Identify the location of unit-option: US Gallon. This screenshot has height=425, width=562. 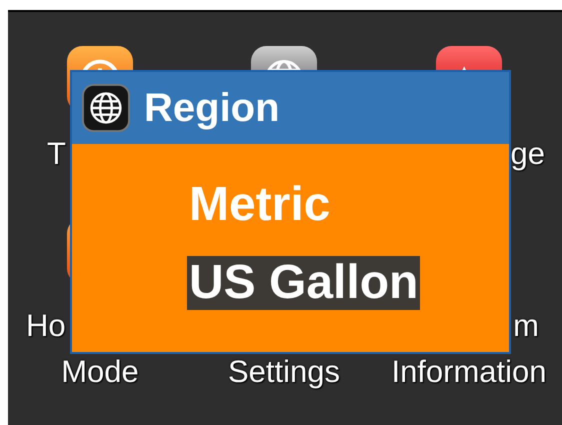
(303, 283).